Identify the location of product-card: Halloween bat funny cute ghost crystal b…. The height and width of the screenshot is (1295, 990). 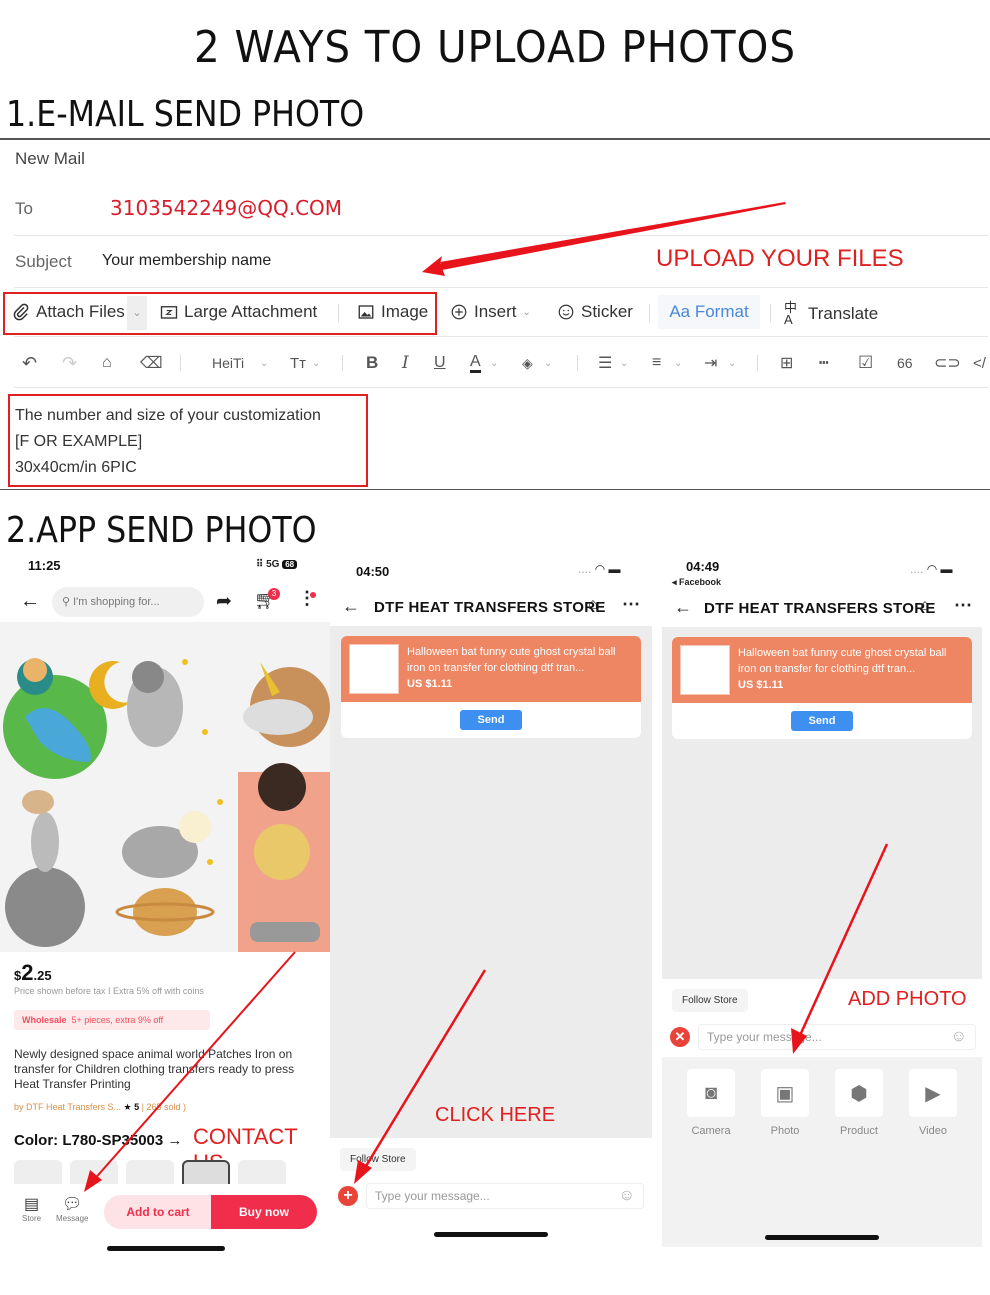
(822, 688).